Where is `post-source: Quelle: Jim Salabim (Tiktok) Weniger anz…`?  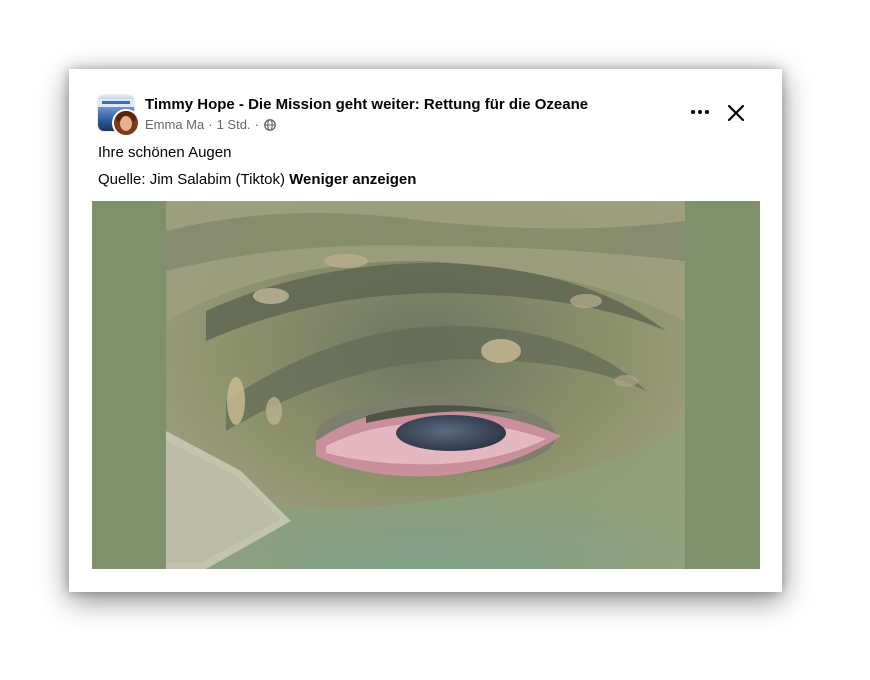
post-source: Quelle: Jim Salabim (Tiktok) Weniger anz… is located at coordinates (257, 179).